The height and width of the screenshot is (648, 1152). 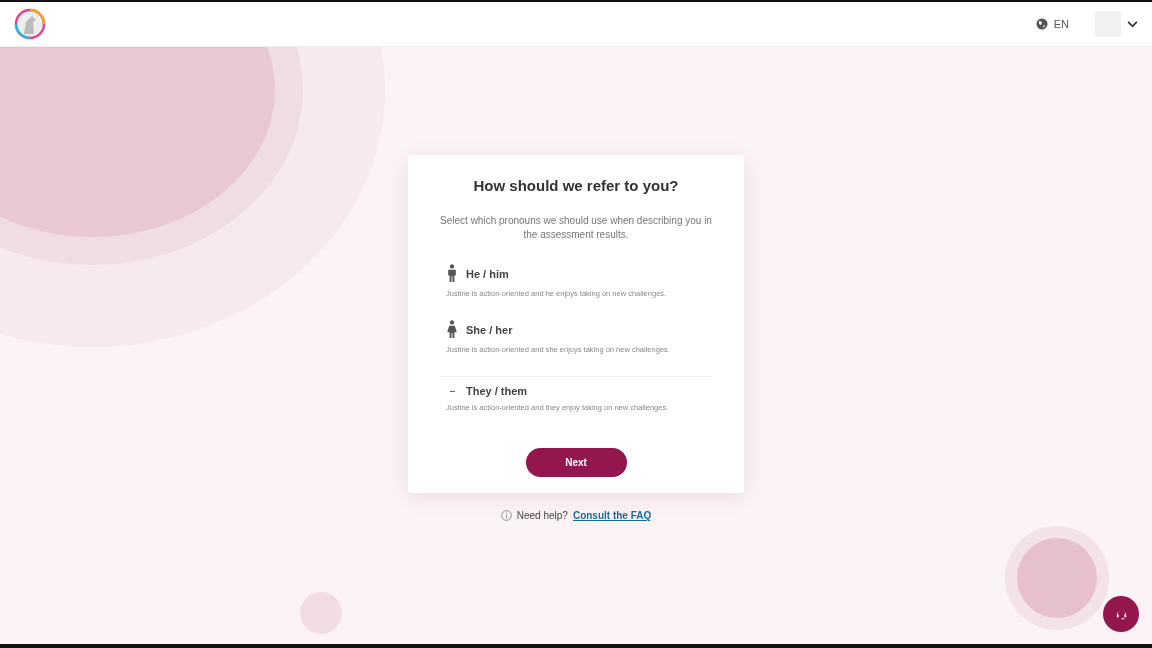 I want to click on help-text: Need help?, so click(x=542, y=515).